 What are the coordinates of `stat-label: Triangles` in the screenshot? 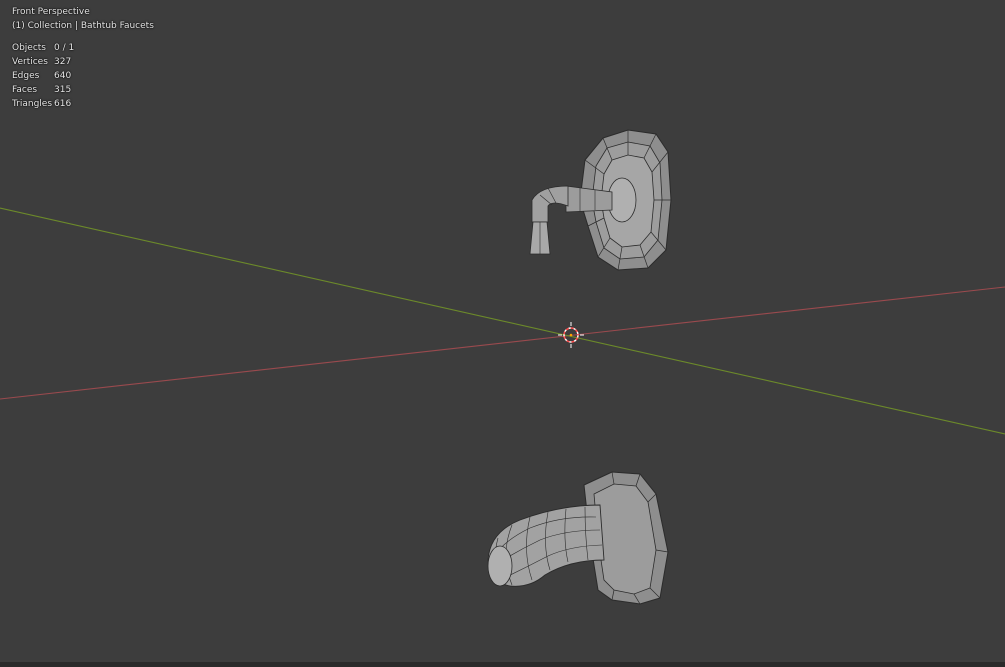 It's located at (32, 104).